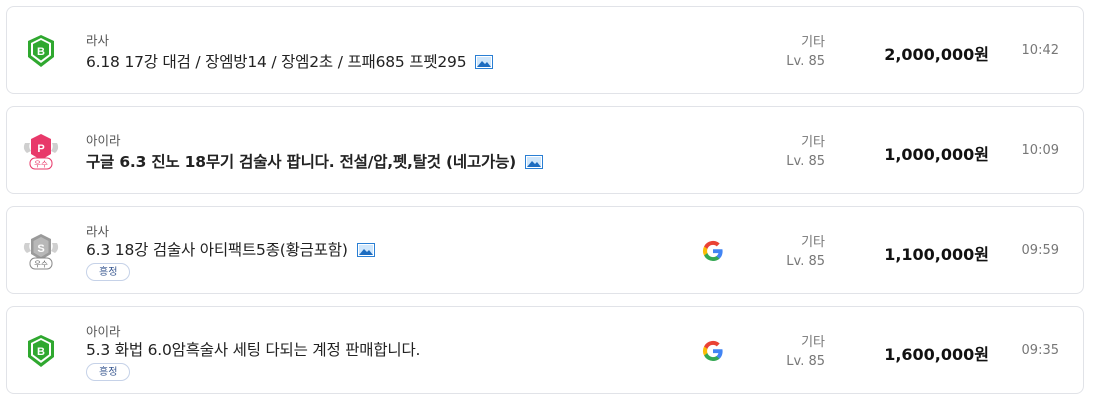 The image size is (1094, 400). Describe the element at coordinates (103, 140) in the screenshot. I see `server-name: 아이라` at that location.